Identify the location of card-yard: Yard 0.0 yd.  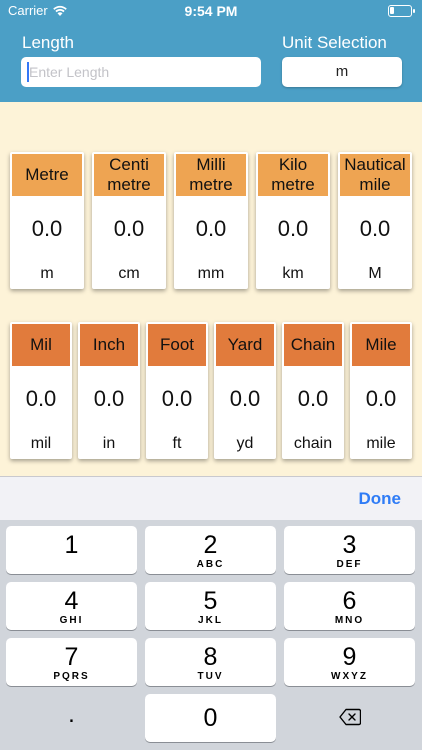
(245, 390).